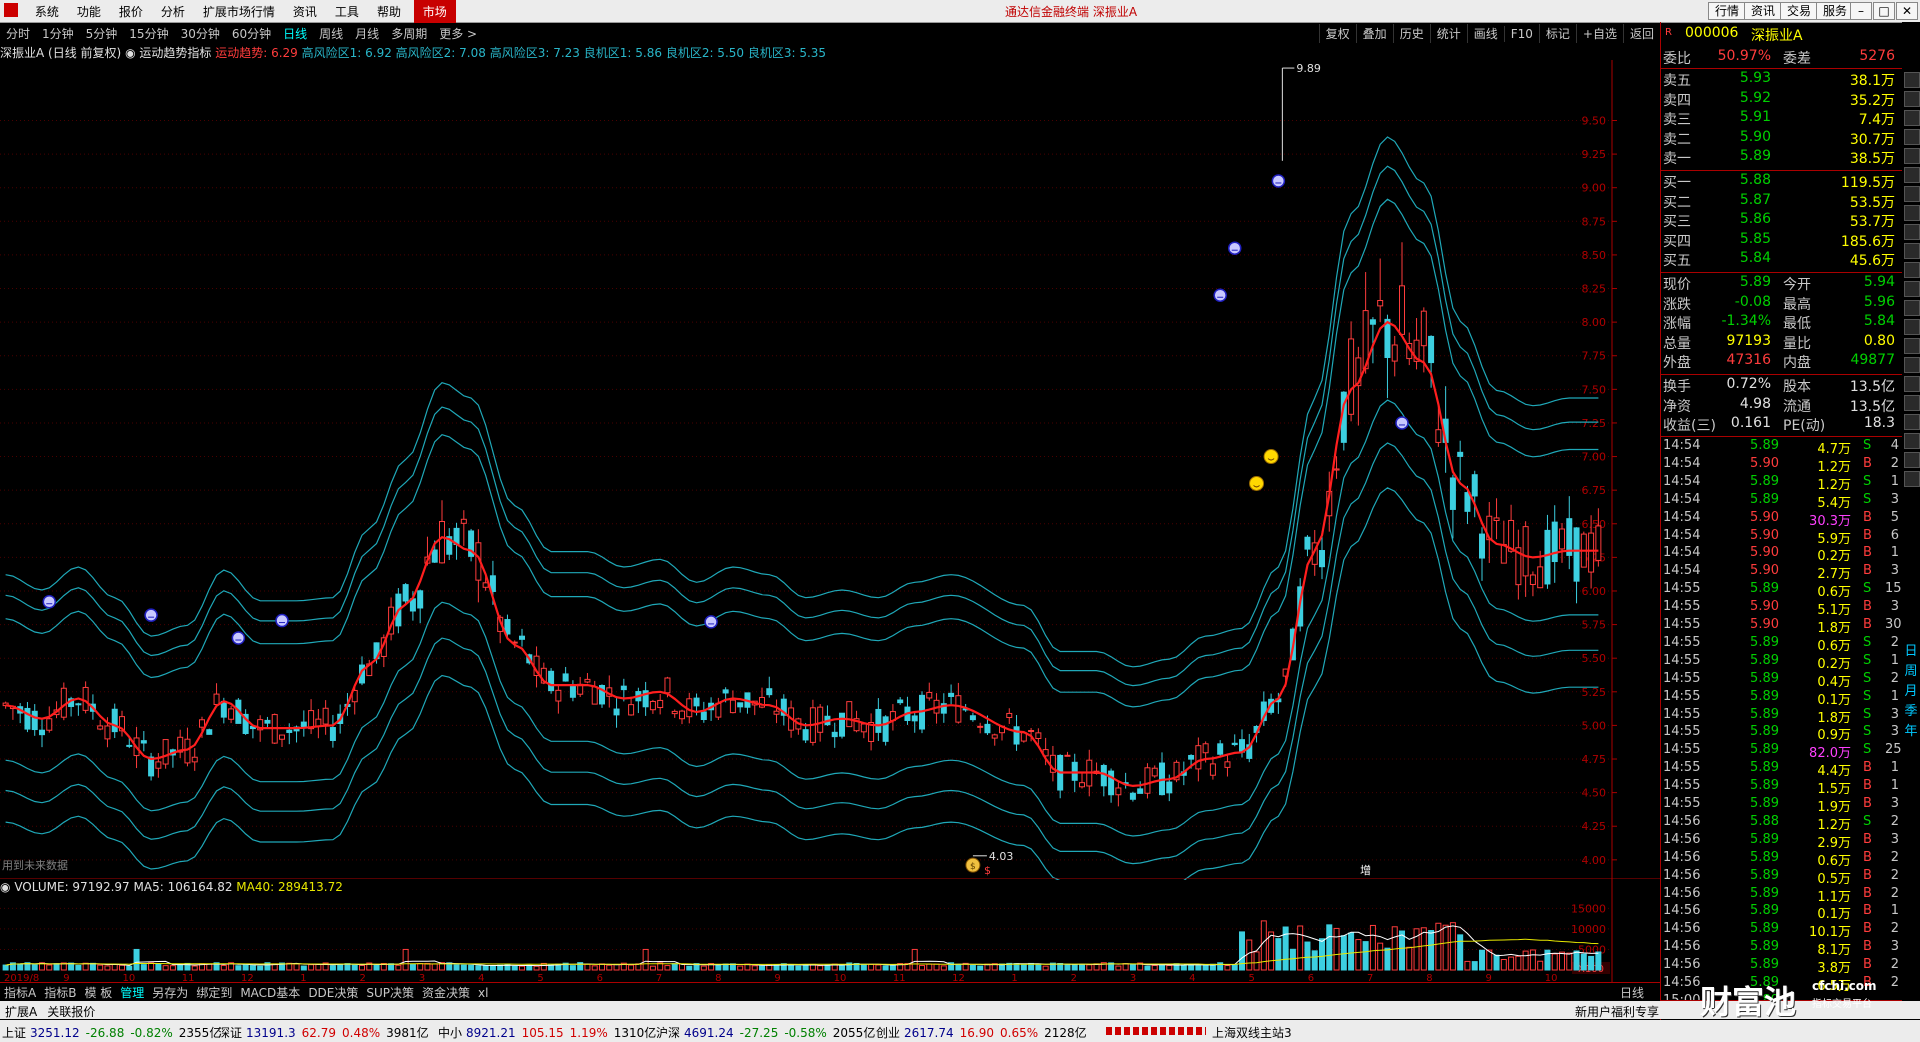 The width and height of the screenshot is (1920, 1042). What do you see at coordinates (1911, 689) in the screenshot?
I see `side-period-2: 月` at bounding box center [1911, 689].